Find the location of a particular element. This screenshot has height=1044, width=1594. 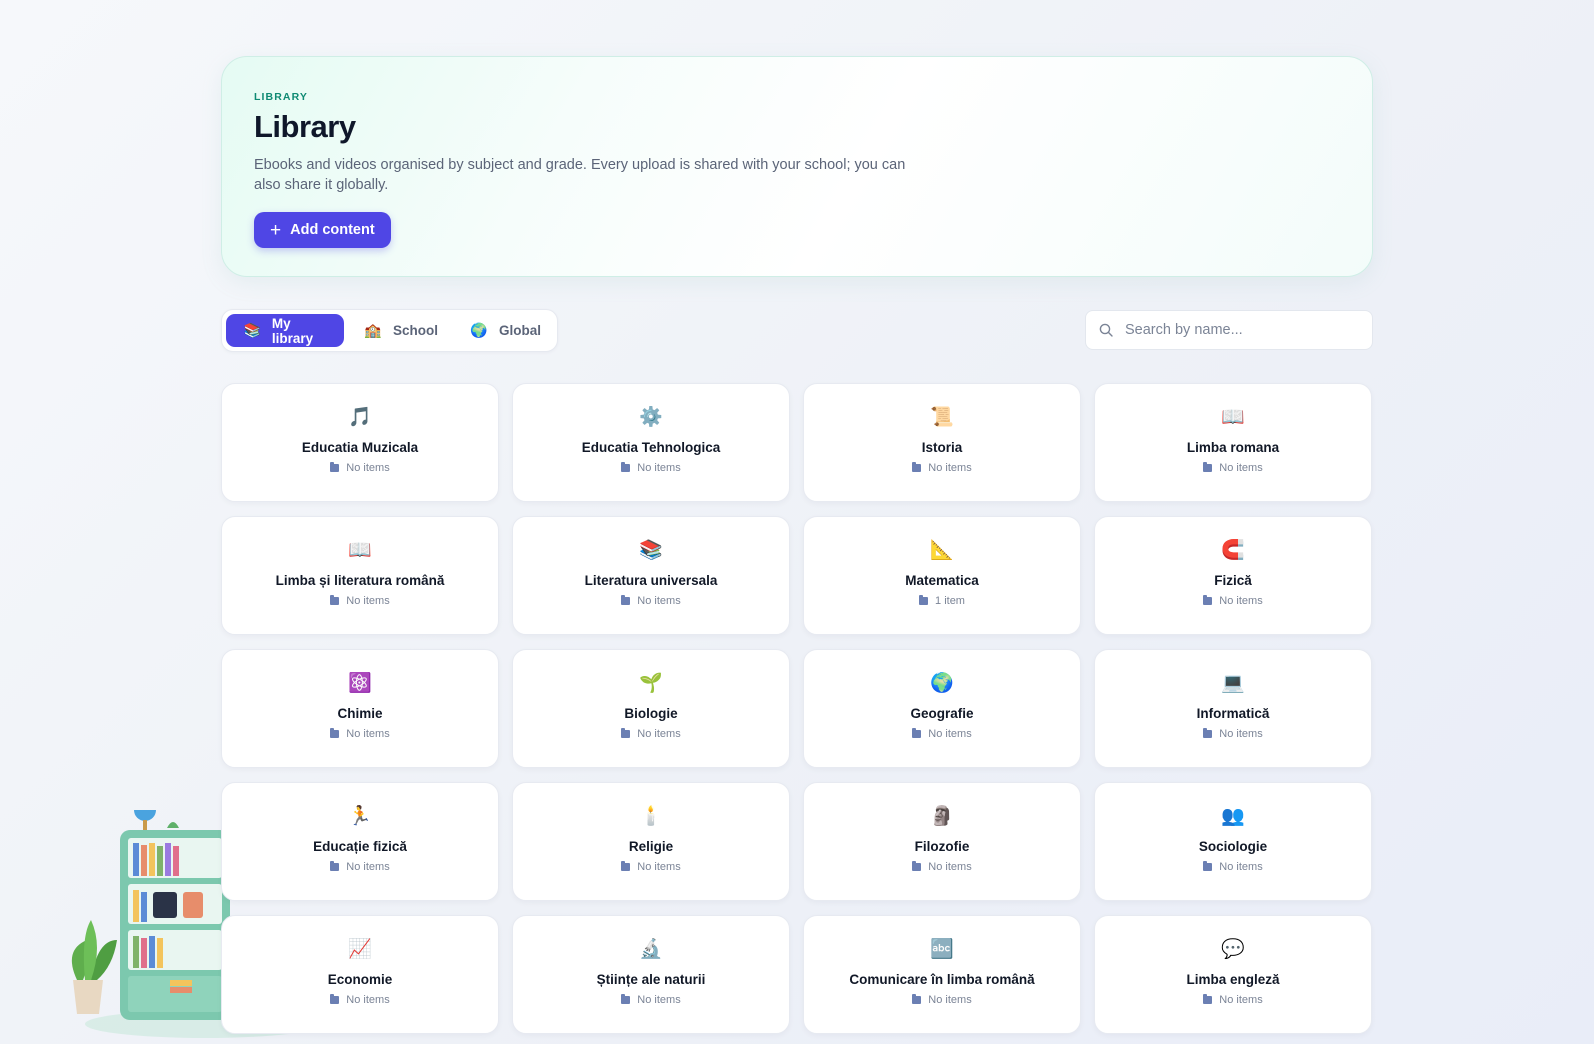

subject-card: 📜 Istoria No items is located at coordinates (942, 442).